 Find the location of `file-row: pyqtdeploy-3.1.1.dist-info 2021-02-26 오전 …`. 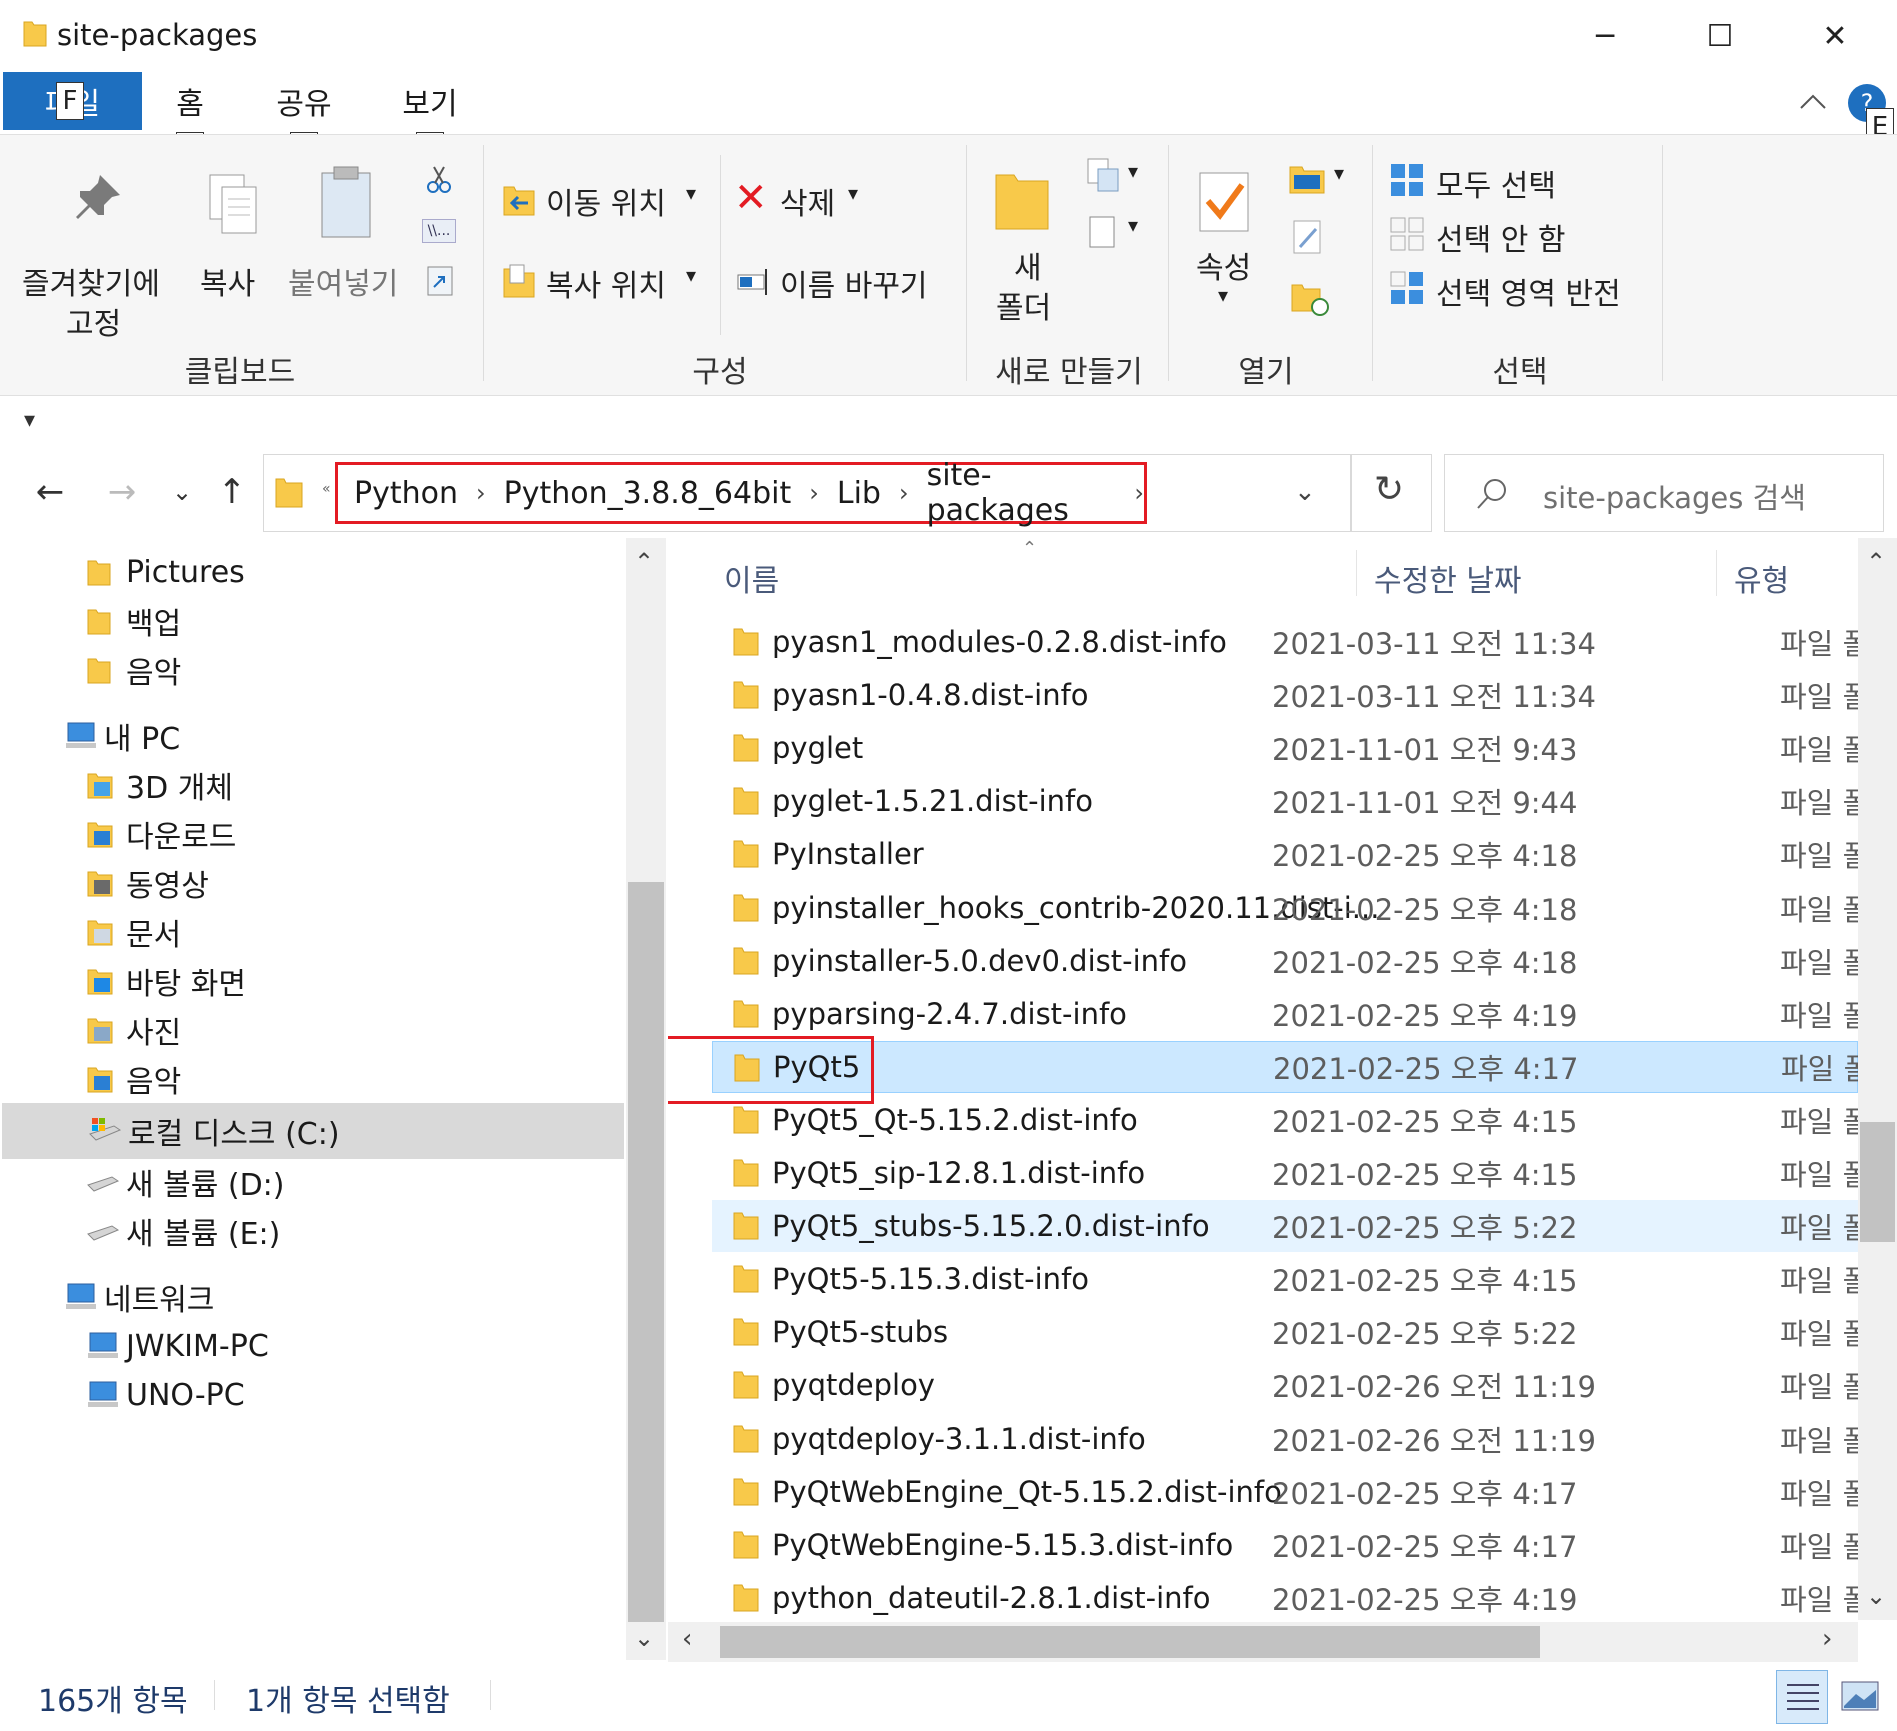

file-row: pyqtdeploy-3.1.1.dist-info 2021-02-26 오전 … is located at coordinates (1285, 1439).